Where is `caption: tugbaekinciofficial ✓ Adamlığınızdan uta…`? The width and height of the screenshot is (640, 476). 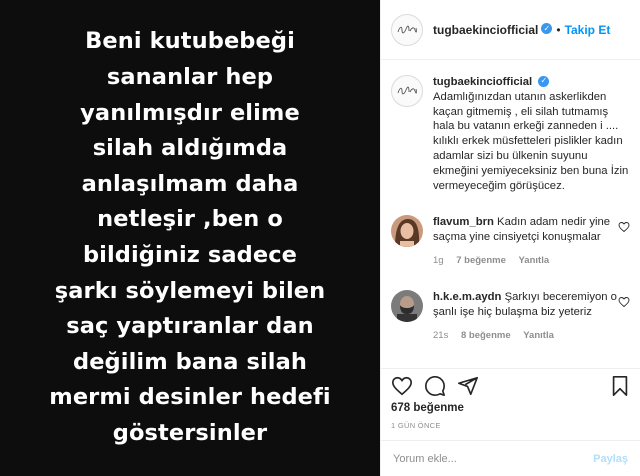
caption: tugbaekinciofficial ✓ Adamlığınızdan uta… is located at coordinates (510, 134).